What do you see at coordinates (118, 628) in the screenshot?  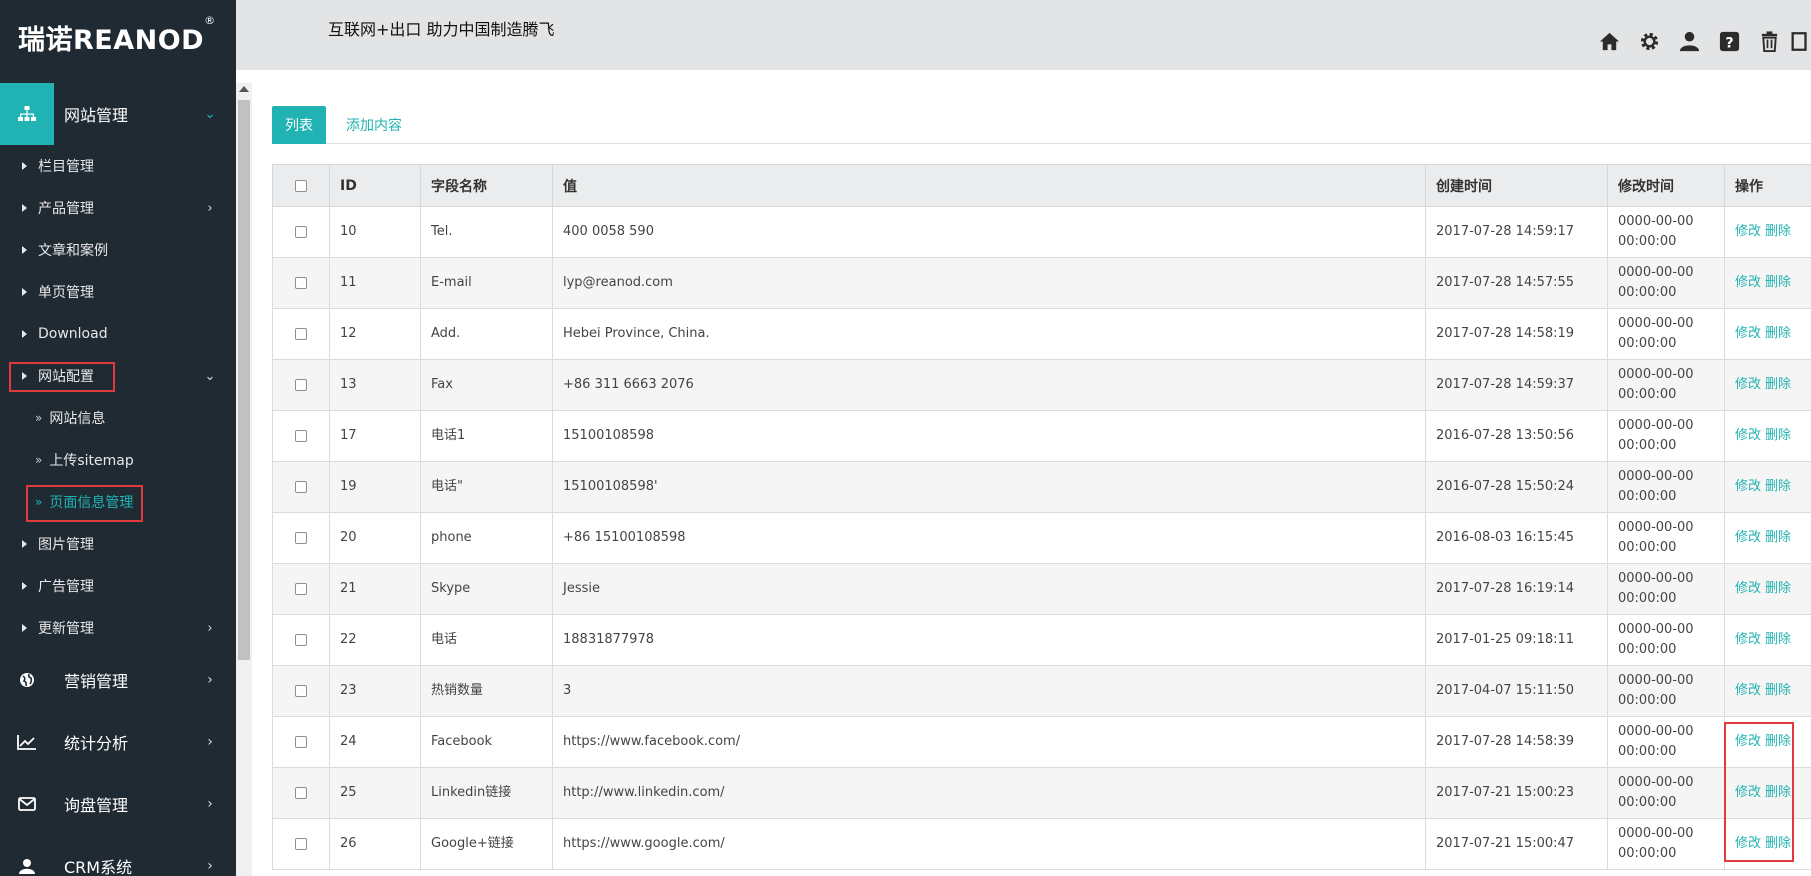 I see `sidebar-item-updates: 更新管理 ›` at bounding box center [118, 628].